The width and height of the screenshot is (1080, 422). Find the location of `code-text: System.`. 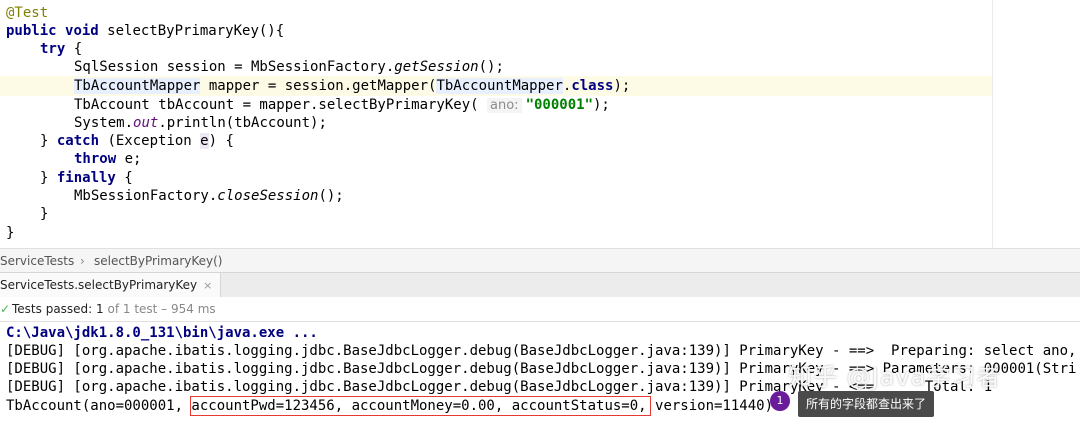

code-text: System. is located at coordinates (104, 123).